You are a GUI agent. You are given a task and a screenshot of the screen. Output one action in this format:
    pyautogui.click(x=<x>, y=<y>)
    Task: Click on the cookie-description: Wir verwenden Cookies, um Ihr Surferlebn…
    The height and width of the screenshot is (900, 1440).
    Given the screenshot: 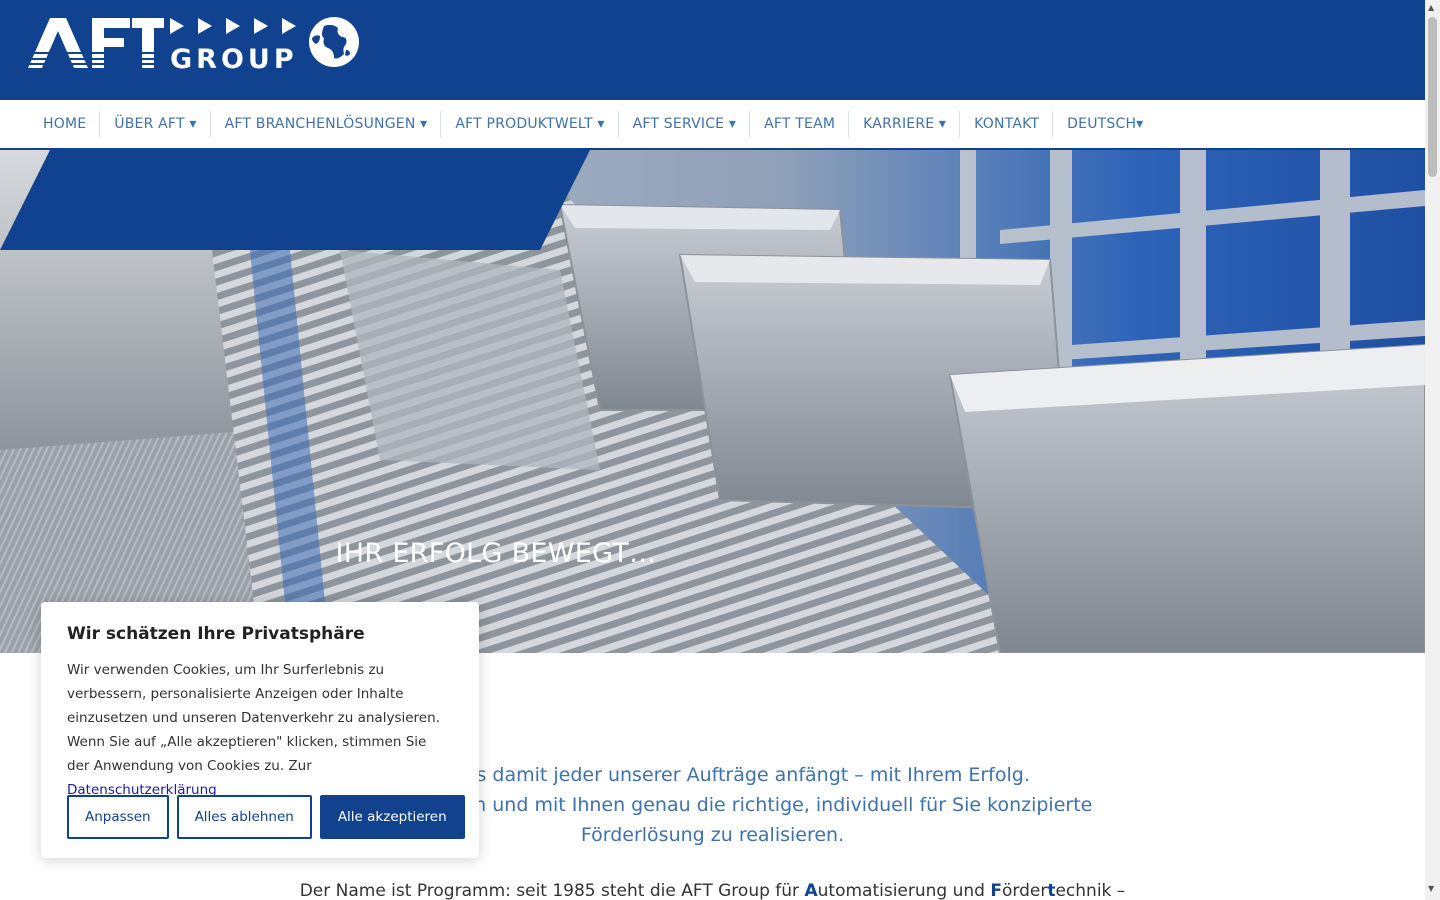 What is the action you would take?
    pyautogui.click(x=260, y=730)
    